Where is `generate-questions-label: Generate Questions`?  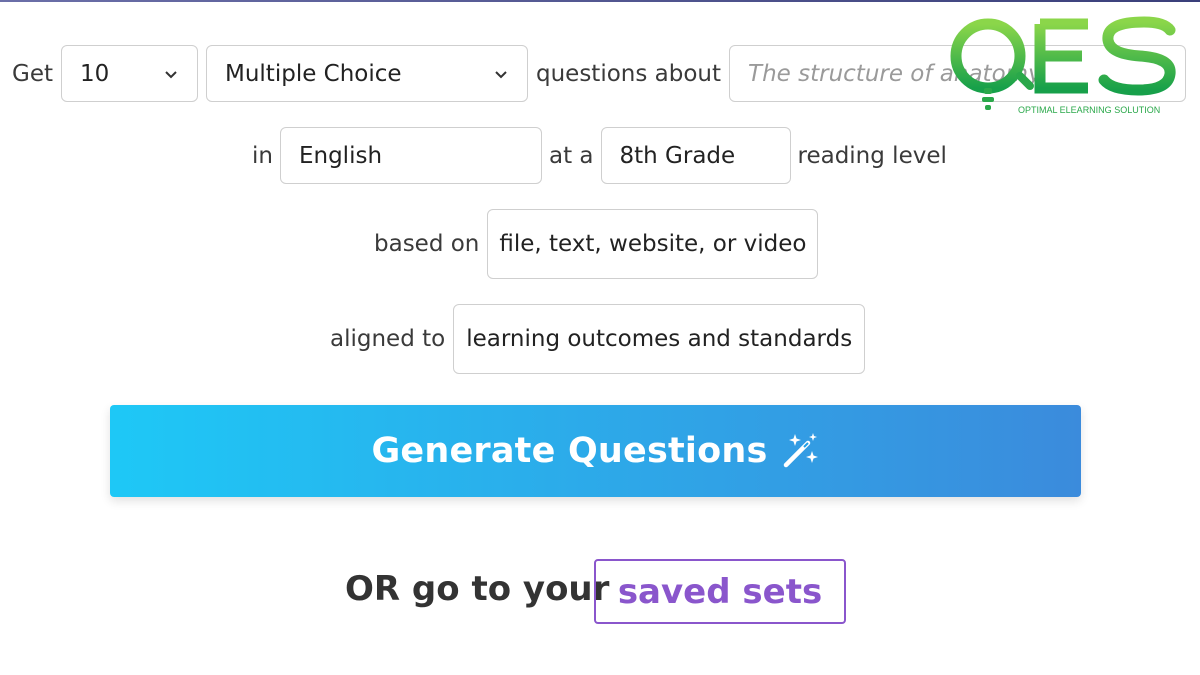 generate-questions-label: Generate Questions is located at coordinates (569, 451).